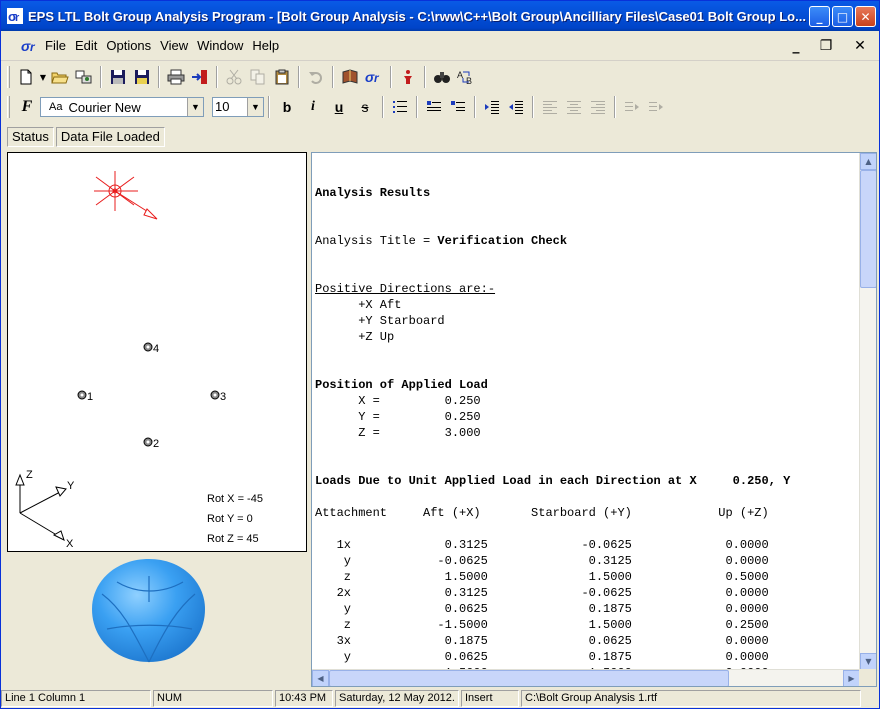  I want to click on bolt-1-marker, so click(82, 395).